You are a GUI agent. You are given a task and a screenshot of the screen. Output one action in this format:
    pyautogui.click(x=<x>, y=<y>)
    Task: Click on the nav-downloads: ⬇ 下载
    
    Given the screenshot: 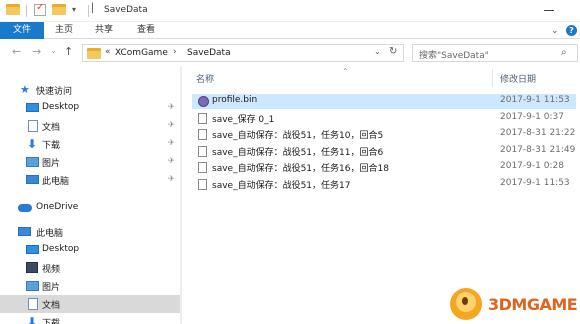 What is the action you would take?
    pyautogui.click(x=91, y=318)
    